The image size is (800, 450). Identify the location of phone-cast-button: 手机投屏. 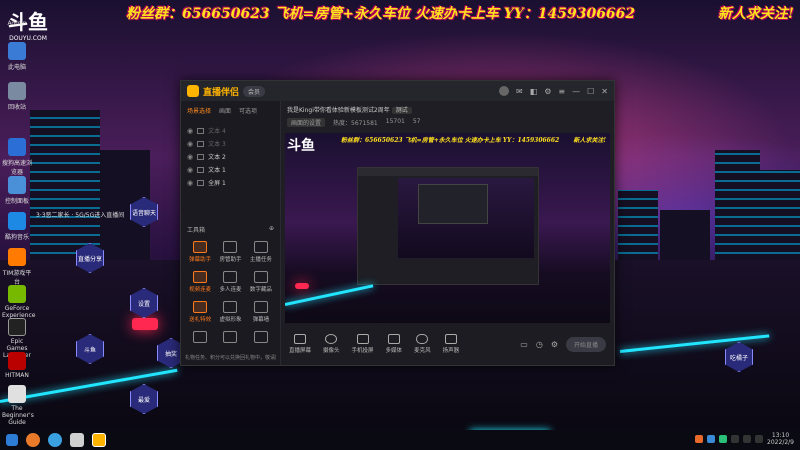
(363, 344).